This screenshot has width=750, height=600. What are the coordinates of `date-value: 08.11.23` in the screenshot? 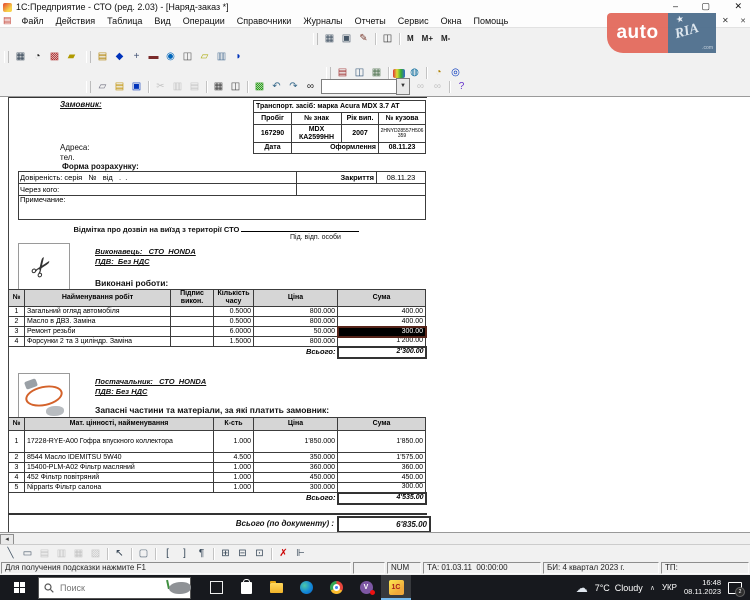 It's located at (402, 148).